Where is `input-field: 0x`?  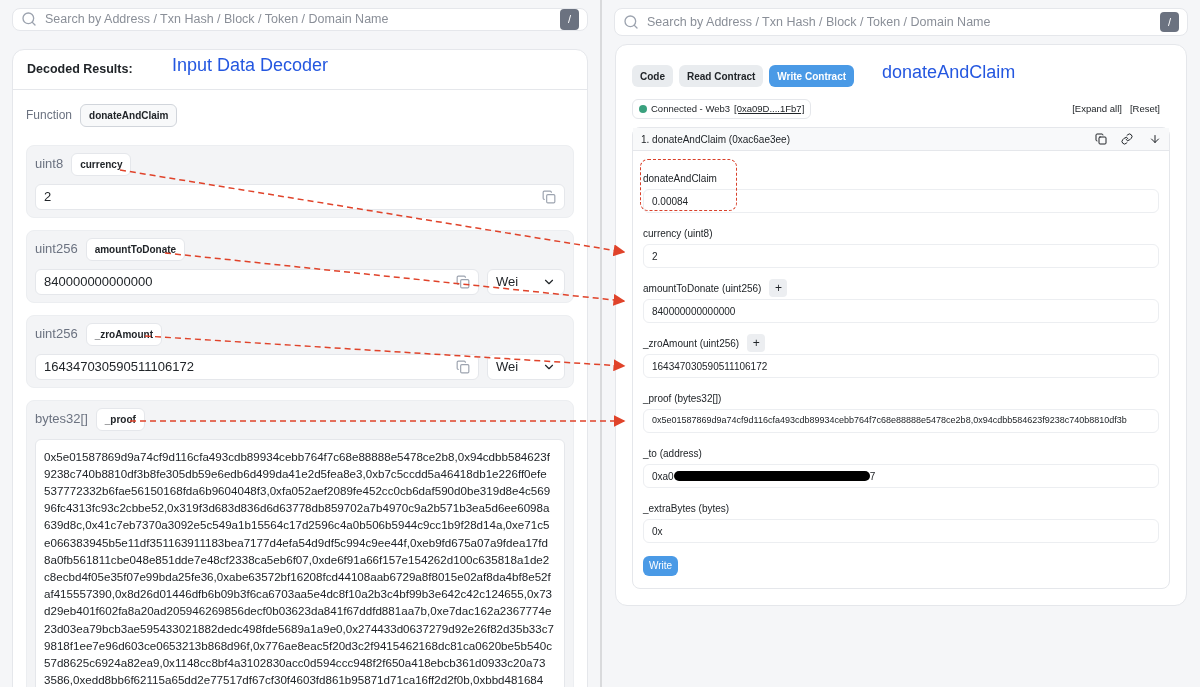
input-field: 0x is located at coordinates (901, 531).